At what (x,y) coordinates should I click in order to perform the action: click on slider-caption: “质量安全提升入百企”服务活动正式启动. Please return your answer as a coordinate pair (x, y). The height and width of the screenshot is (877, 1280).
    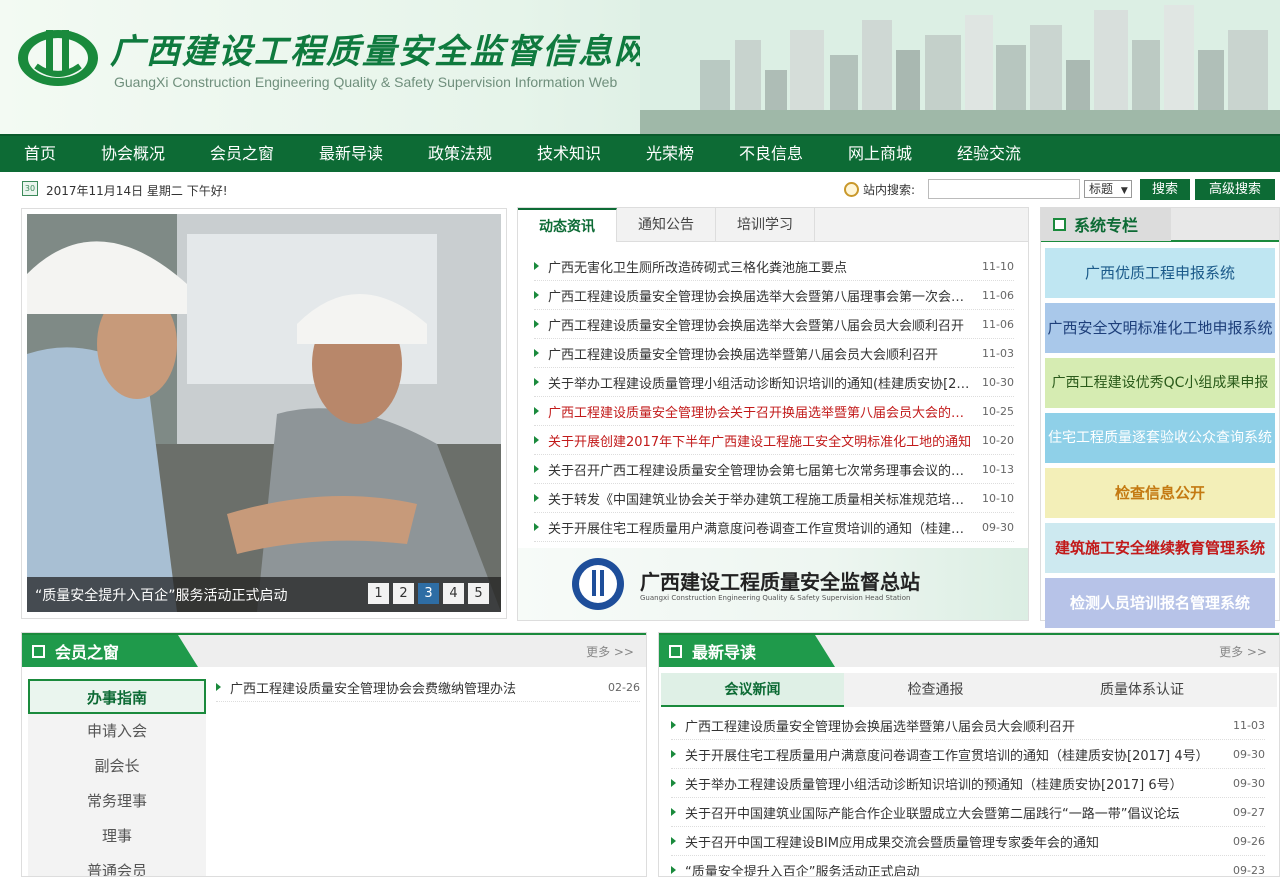
    Looking at the image, I should click on (161, 595).